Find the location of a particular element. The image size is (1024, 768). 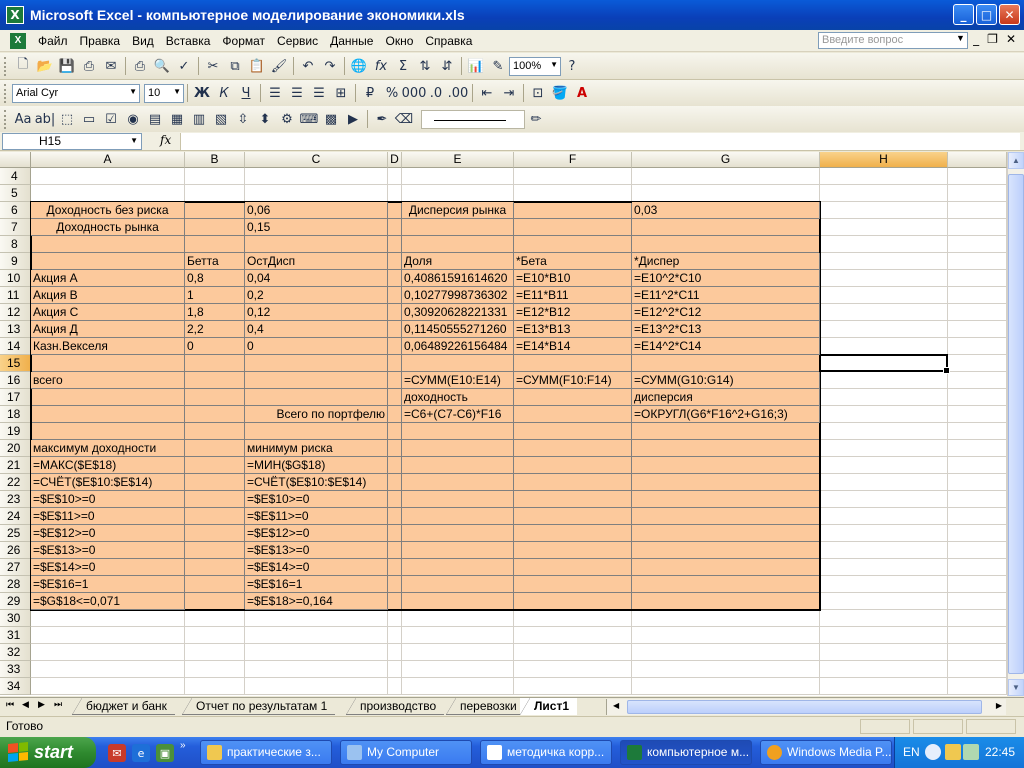

cell-h11 is located at coordinates (884, 295).